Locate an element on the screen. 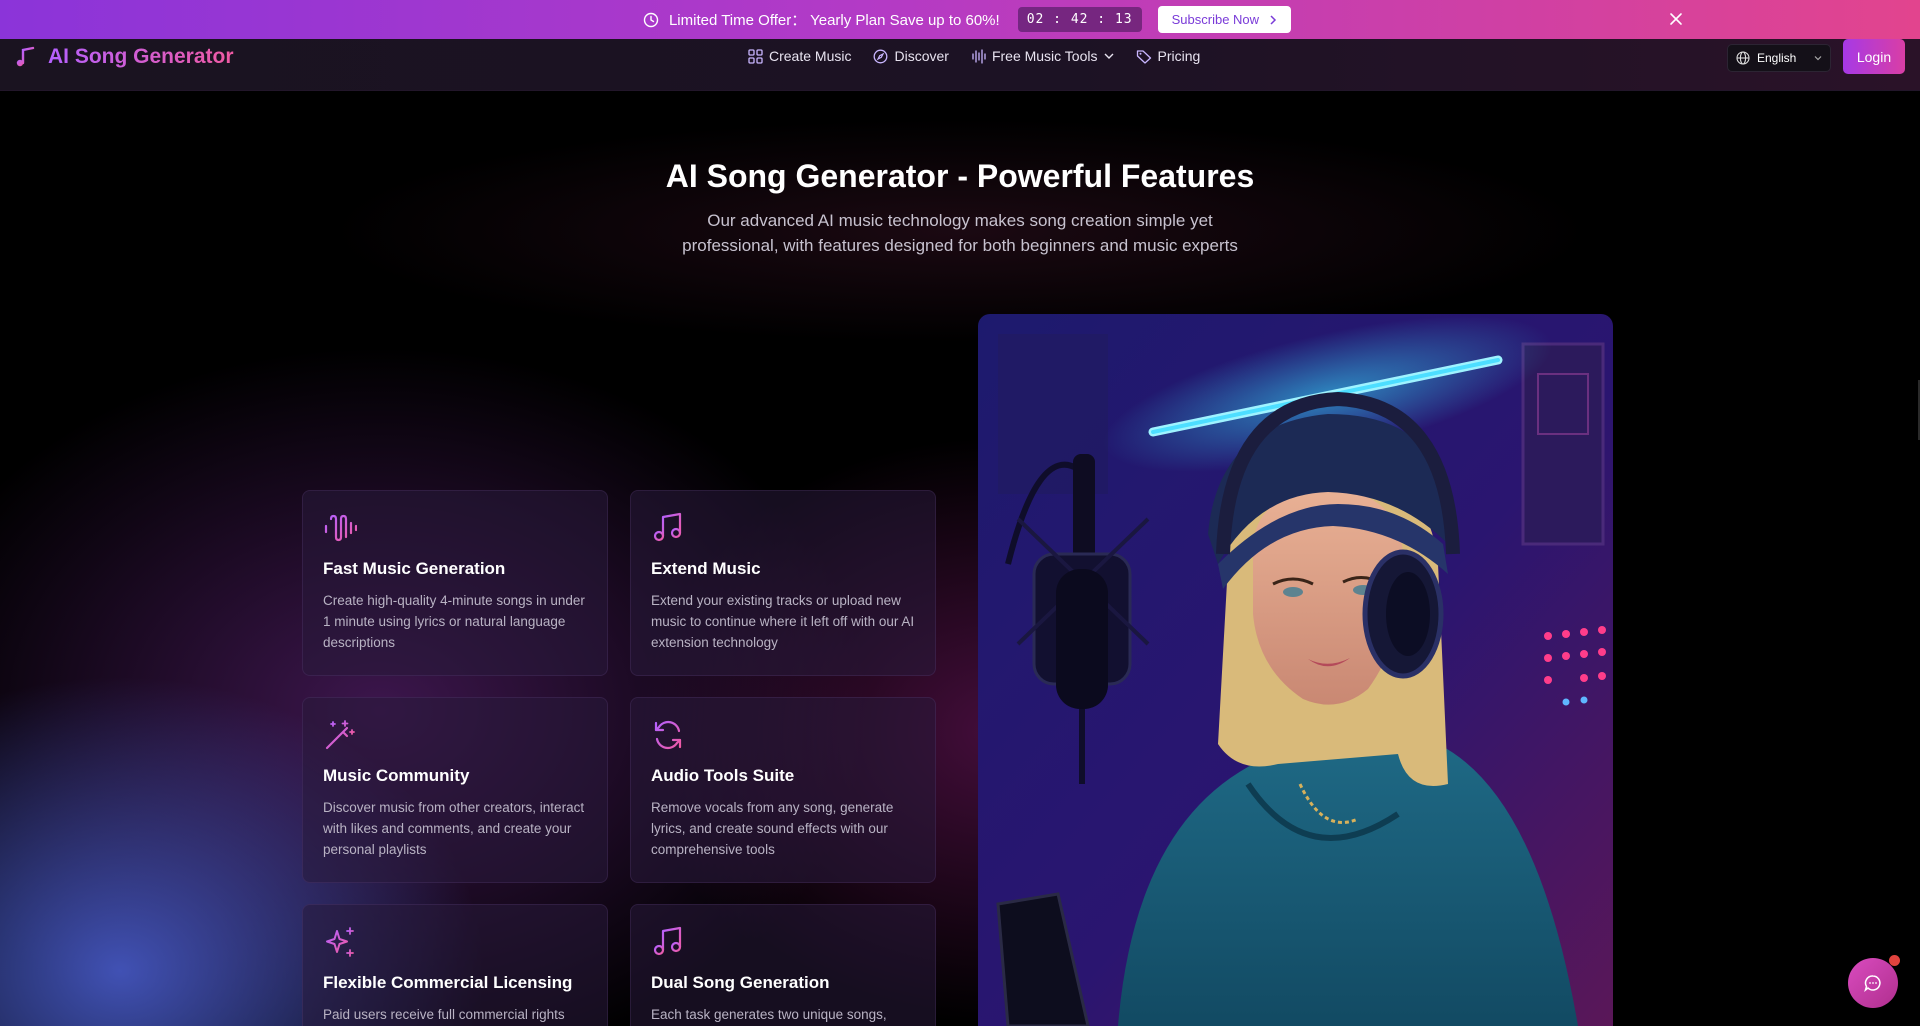 This screenshot has width=1920, height=1026. feature-title: Dual Song Generation is located at coordinates (740, 982).